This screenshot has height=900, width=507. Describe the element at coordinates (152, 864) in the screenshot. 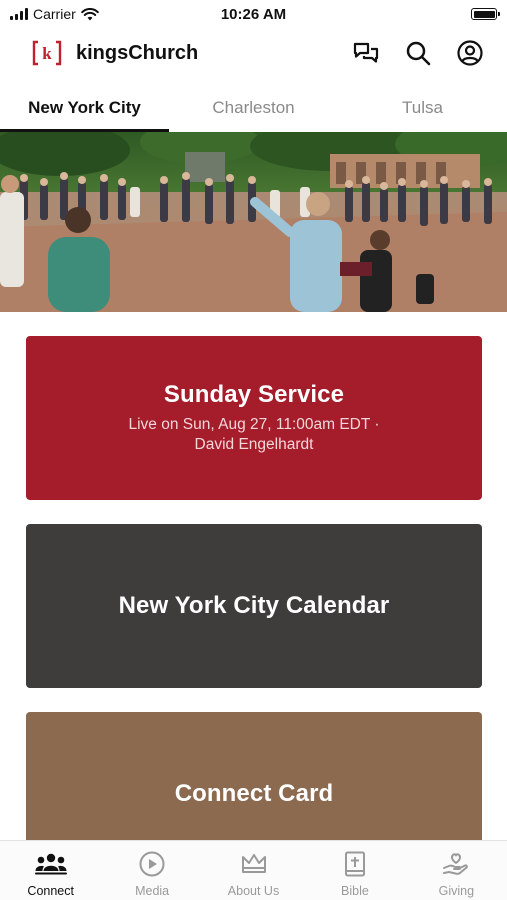

I see `play-icon` at that location.